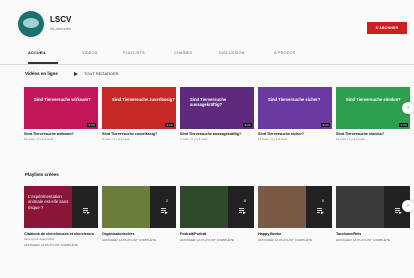 The height and width of the screenshot is (278, 414). What do you see at coordinates (76, 73) in the screenshot?
I see `play-icon` at bounding box center [76, 73].